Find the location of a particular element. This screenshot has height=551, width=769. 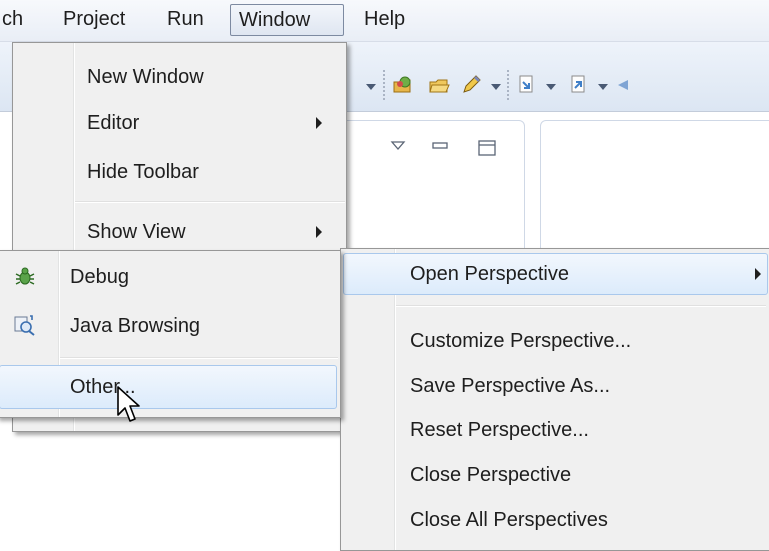

menu-help: Help is located at coordinates (384, 20).